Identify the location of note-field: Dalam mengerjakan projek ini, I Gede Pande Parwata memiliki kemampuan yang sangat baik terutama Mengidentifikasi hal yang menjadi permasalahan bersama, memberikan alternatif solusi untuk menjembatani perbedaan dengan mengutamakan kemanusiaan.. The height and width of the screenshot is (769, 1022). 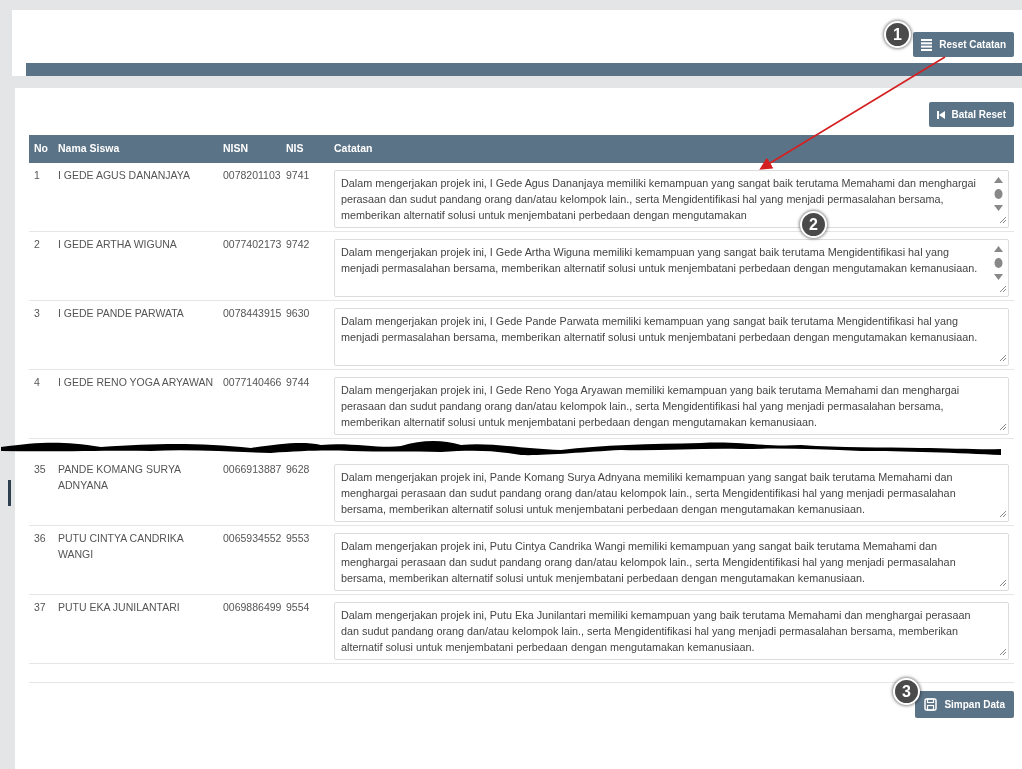
(671, 336).